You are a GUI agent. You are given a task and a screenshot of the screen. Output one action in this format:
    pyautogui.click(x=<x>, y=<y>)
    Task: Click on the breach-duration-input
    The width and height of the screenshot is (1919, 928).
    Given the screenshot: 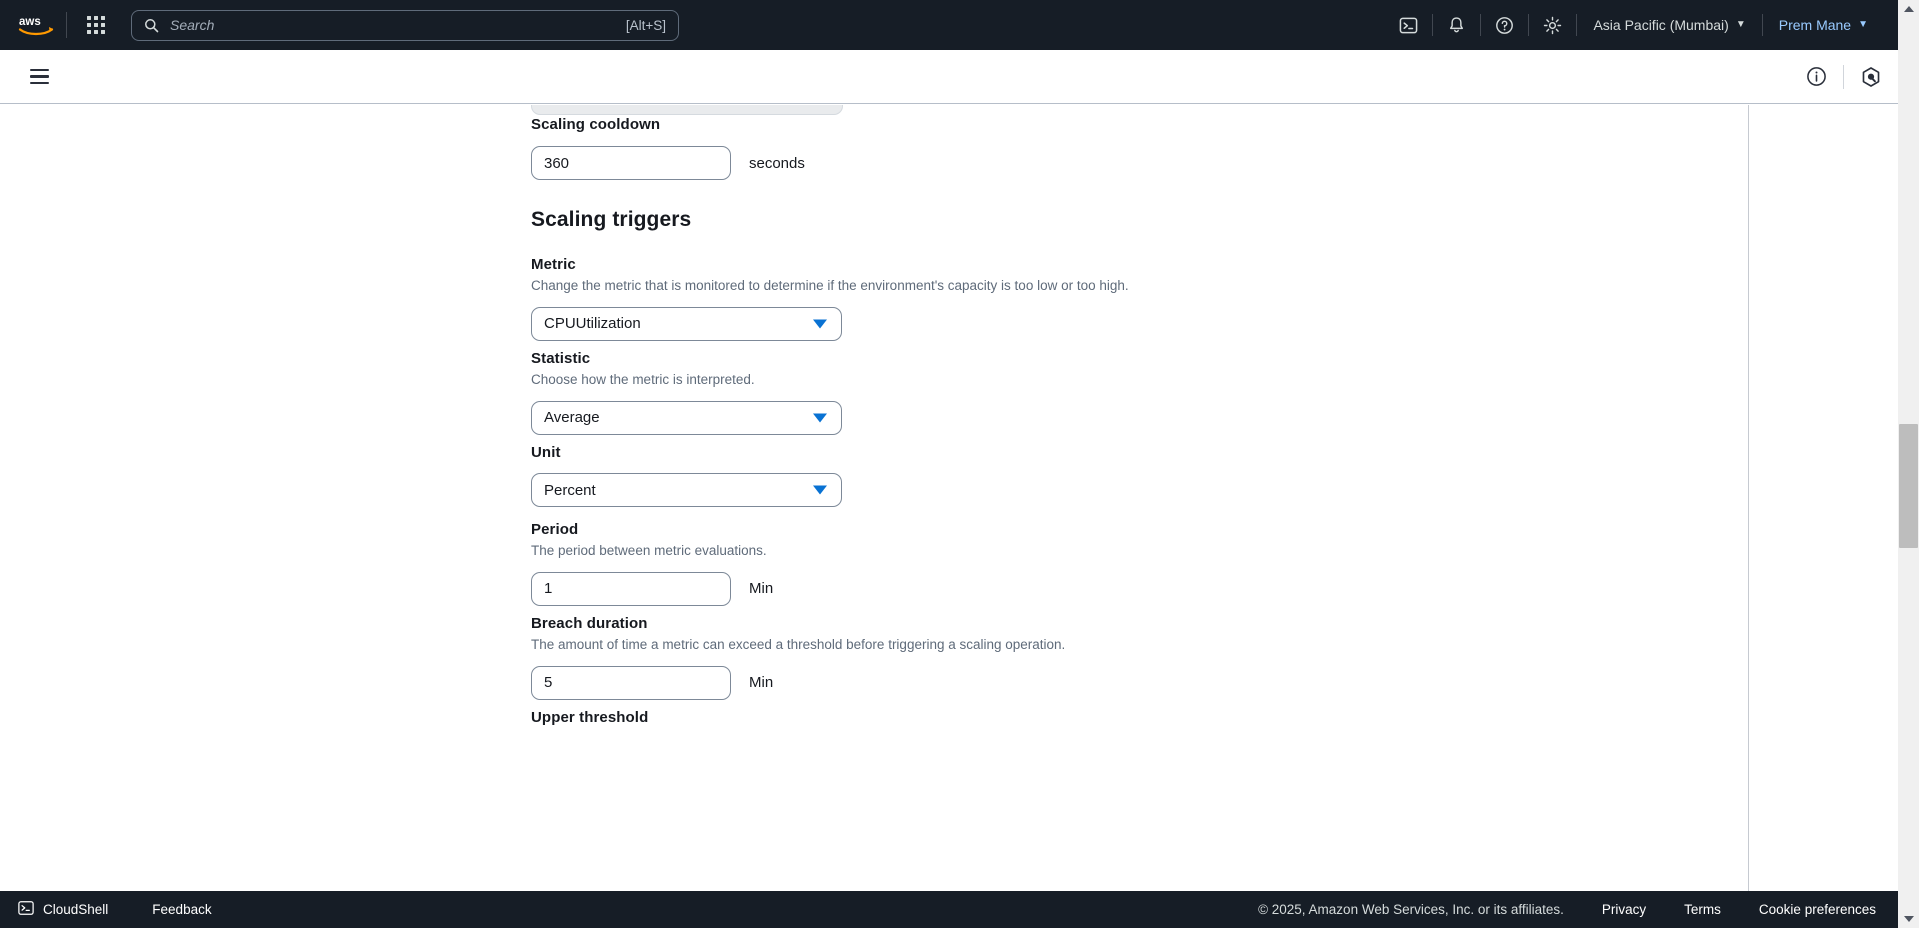 What is the action you would take?
    pyautogui.click(x=631, y=682)
    